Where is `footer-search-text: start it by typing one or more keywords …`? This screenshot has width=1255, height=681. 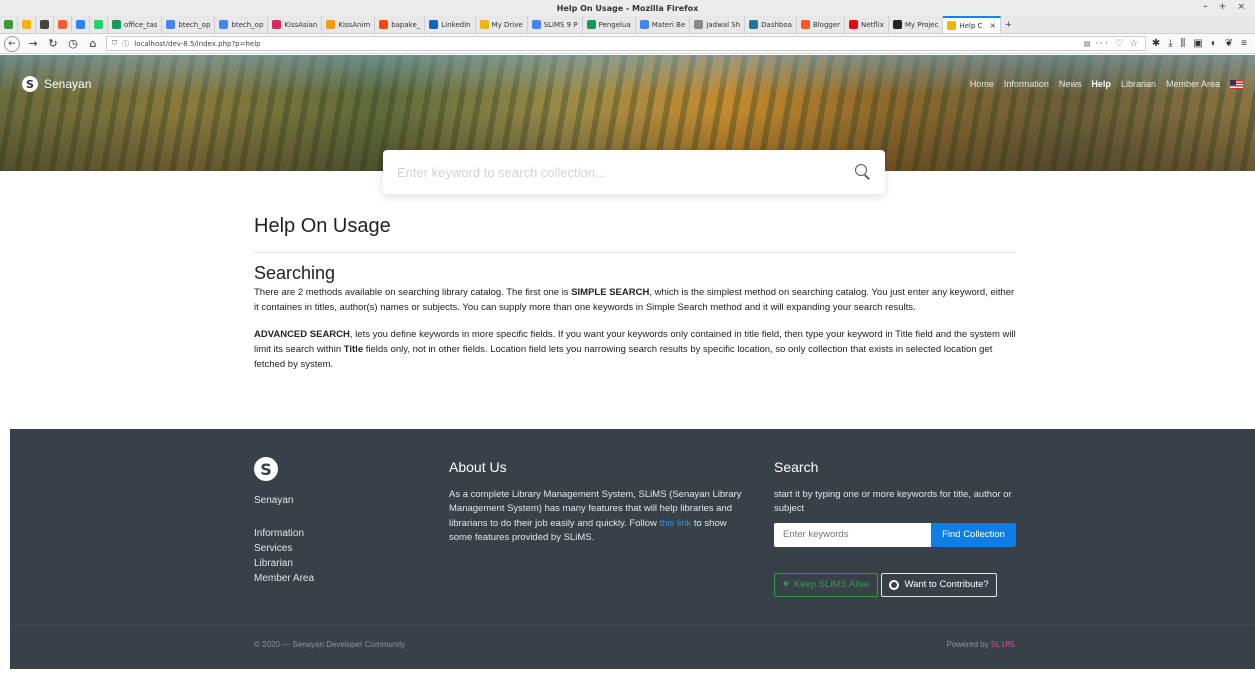 footer-search-text: start it by typing one or more keywords … is located at coordinates (893, 502).